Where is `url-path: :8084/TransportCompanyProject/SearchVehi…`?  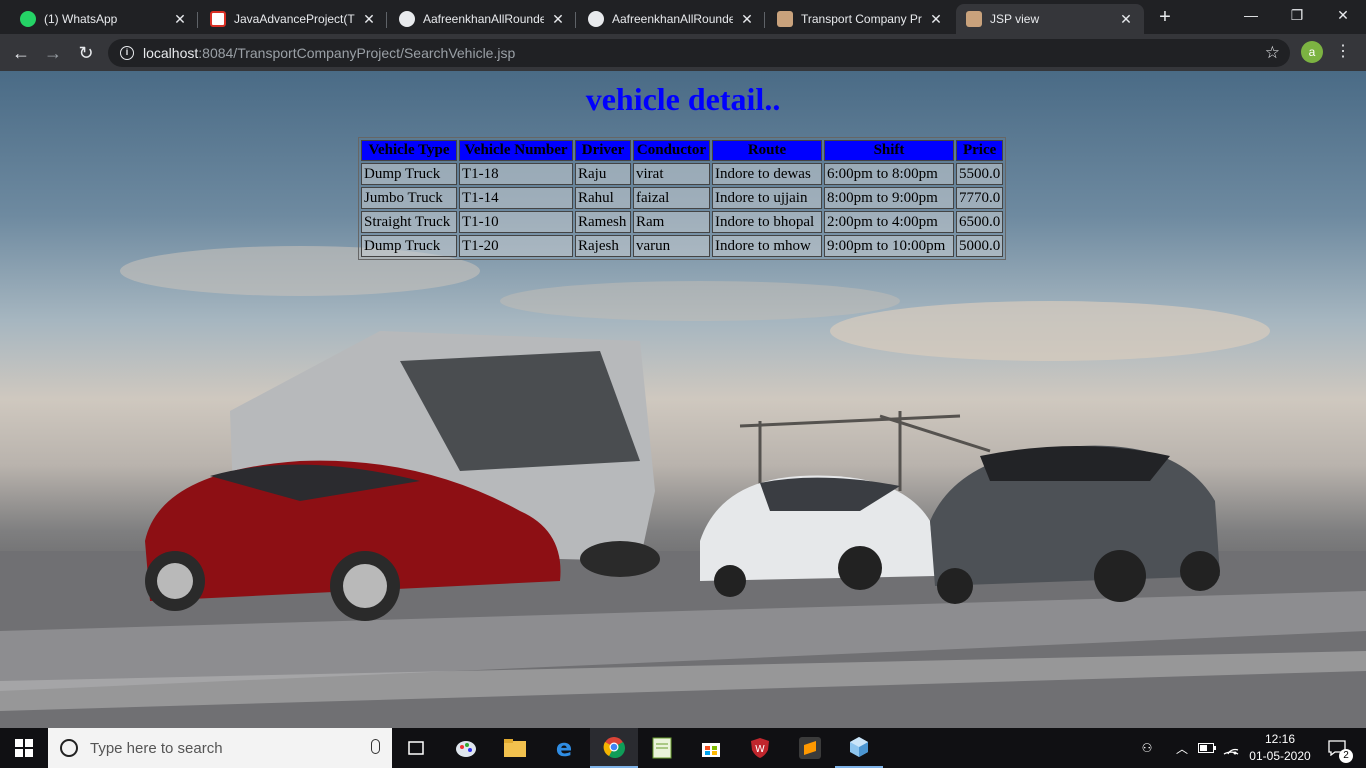 url-path: :8084/TransportCompanyProject/SearchVehi… is located at coordinates (357, 53).